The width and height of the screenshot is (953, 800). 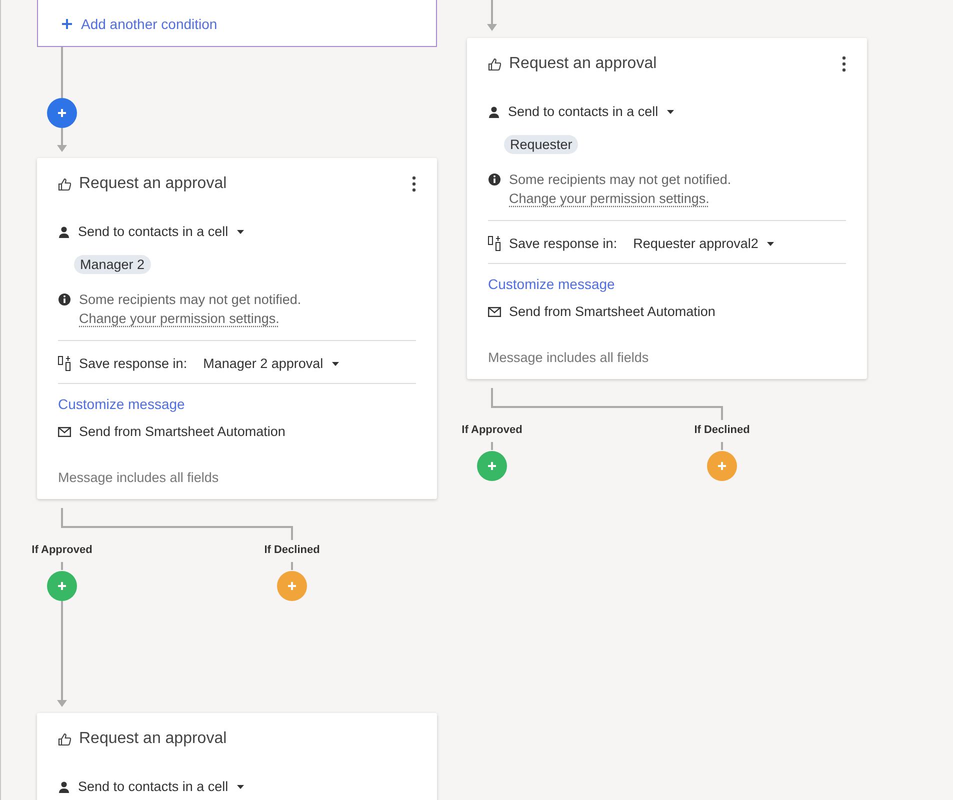 What do you see at coordinates (112, 264) in the screenshot?
I see `recipient-chip: Manager 2` at bounding box center [112, 264].